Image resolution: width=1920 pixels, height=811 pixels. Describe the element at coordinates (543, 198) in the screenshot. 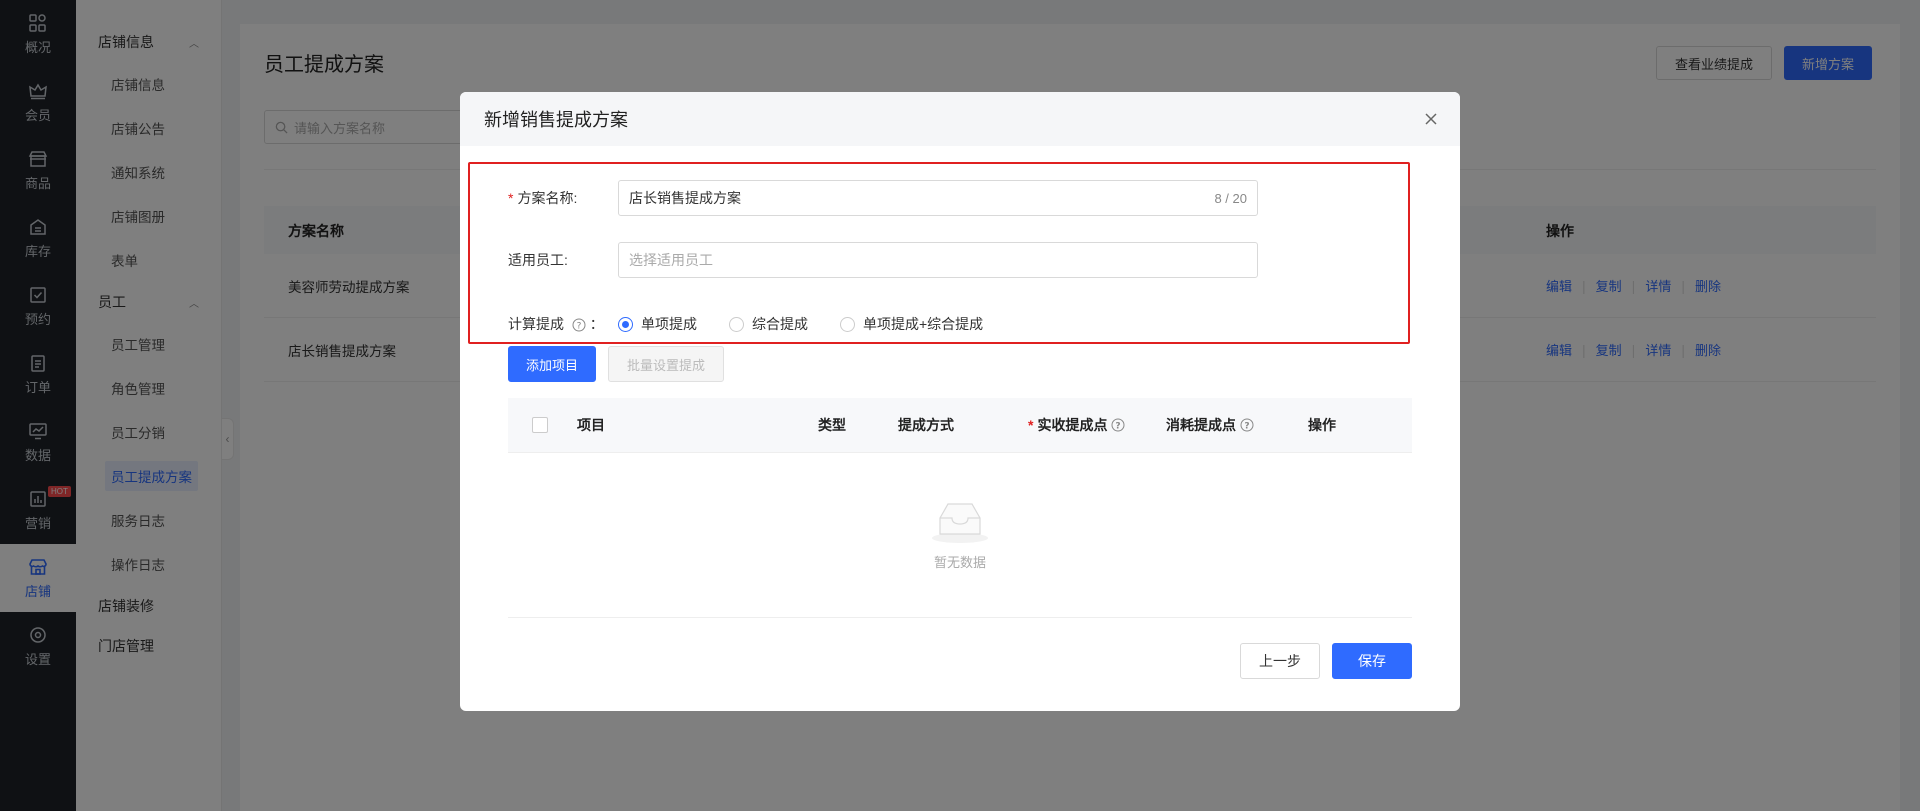

I see `plan-name-label: * 方案名称:` at that location.